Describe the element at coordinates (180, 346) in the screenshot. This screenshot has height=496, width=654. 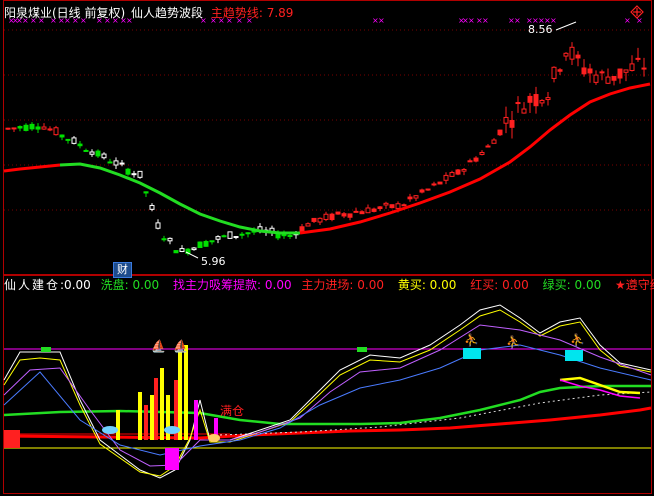
I see `boat-icon: ⛵` at that location.